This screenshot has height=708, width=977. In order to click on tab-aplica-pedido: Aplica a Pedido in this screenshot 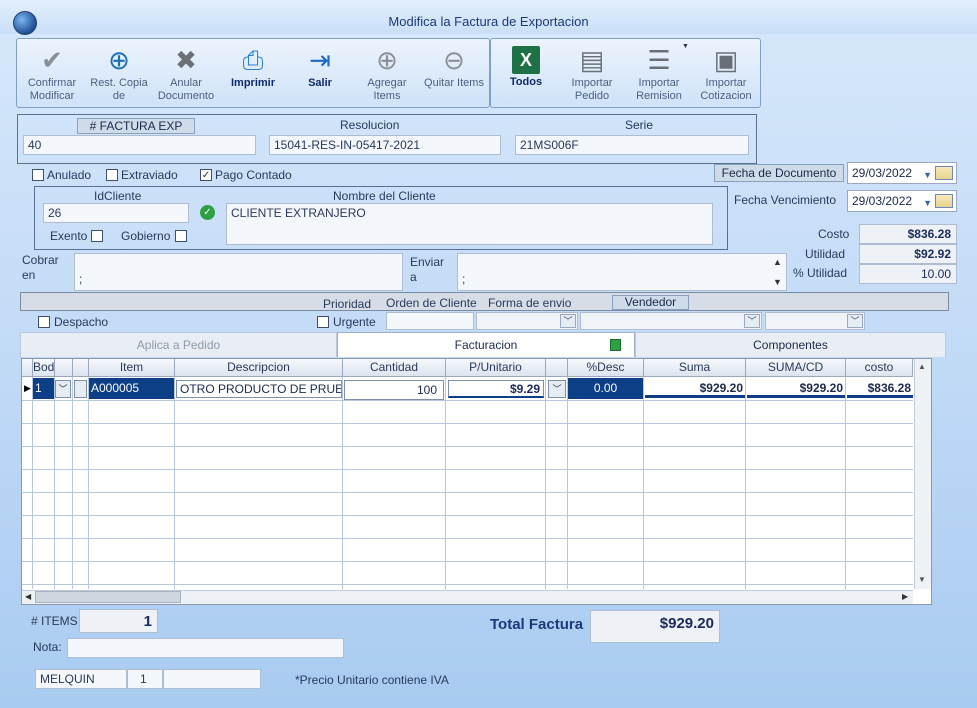, I will do `click(178, 344)`.